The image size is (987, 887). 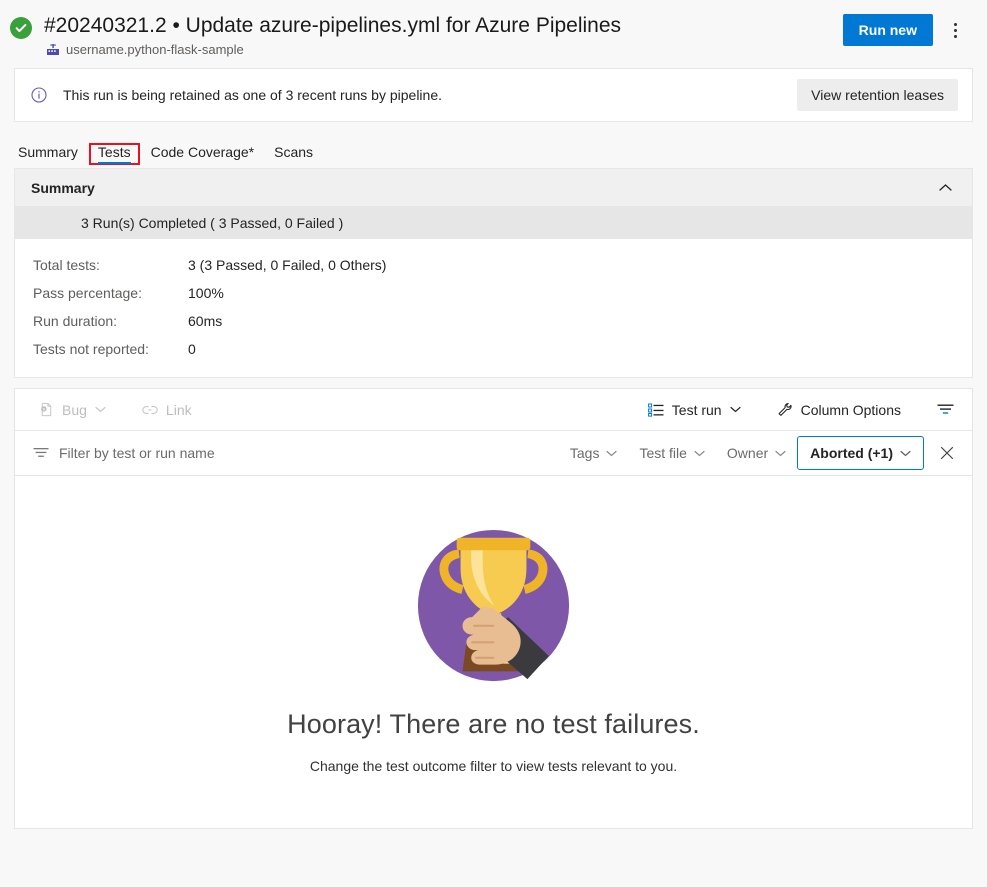 I want to click on outcome-filter: Aborted (+1), so click(x=860, y=453).